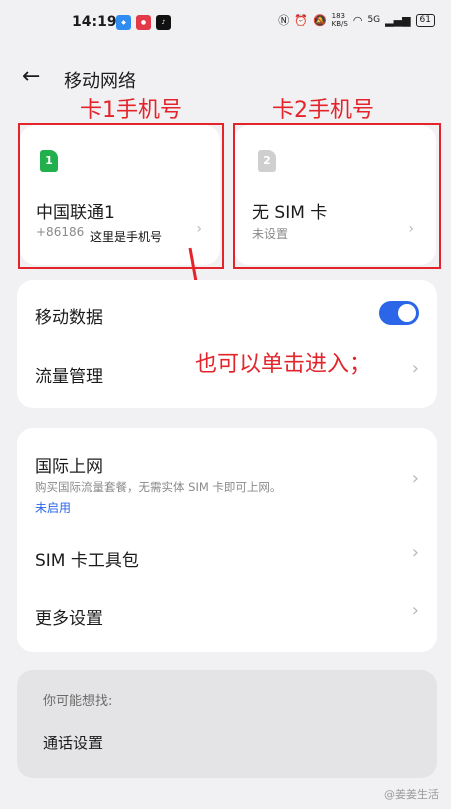 Image resolution: width=451 pixels, height=809 pixels. I want to click on signal-icon: ▂▄▆, so click(398, 20).